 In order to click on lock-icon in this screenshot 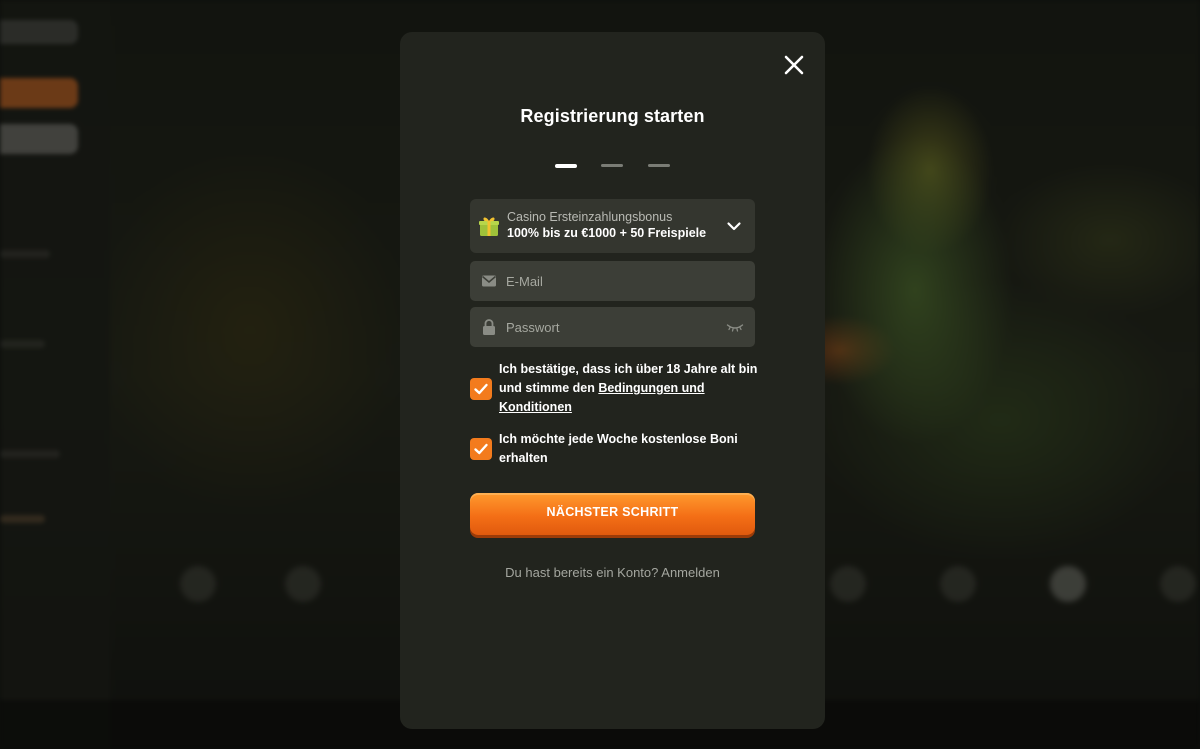, I will do `click(489, 327)`.